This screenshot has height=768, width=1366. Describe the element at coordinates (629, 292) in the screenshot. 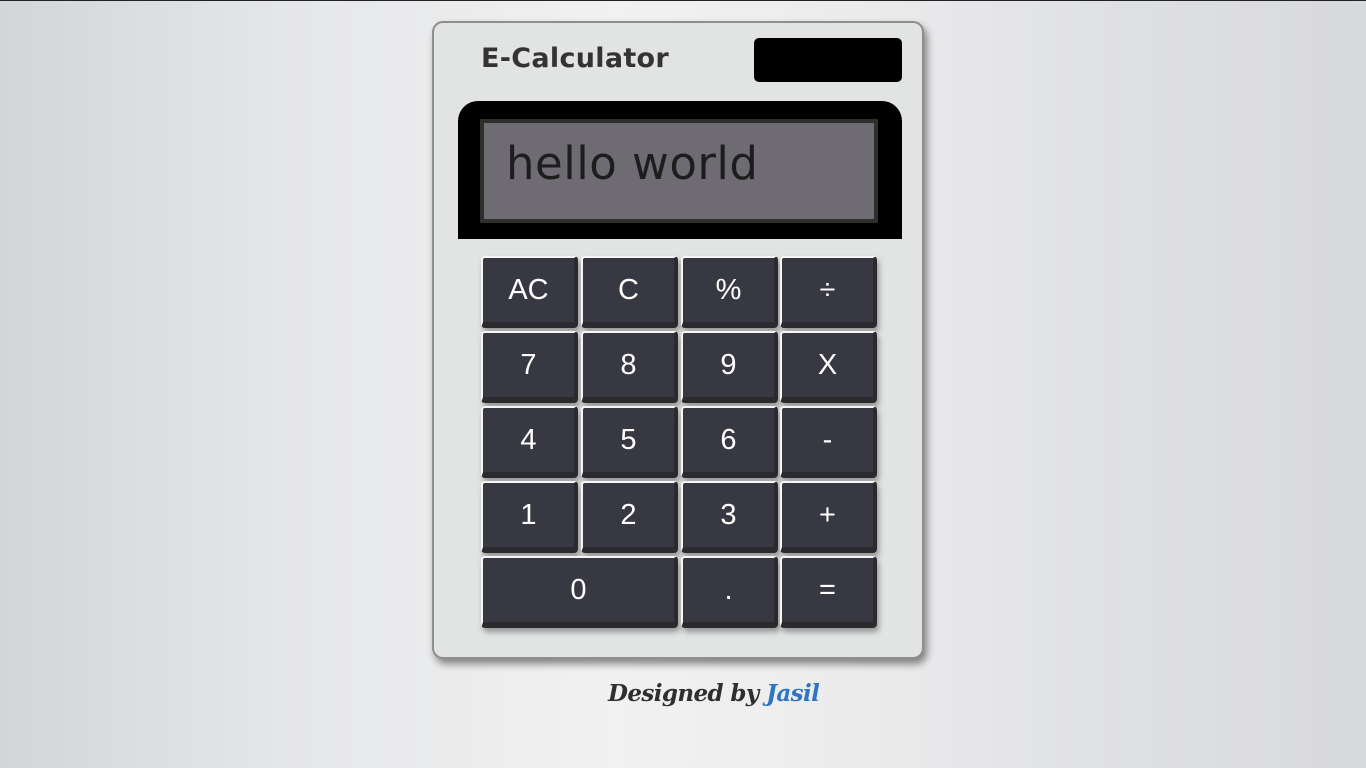

I see `key-clear: C` at that location.